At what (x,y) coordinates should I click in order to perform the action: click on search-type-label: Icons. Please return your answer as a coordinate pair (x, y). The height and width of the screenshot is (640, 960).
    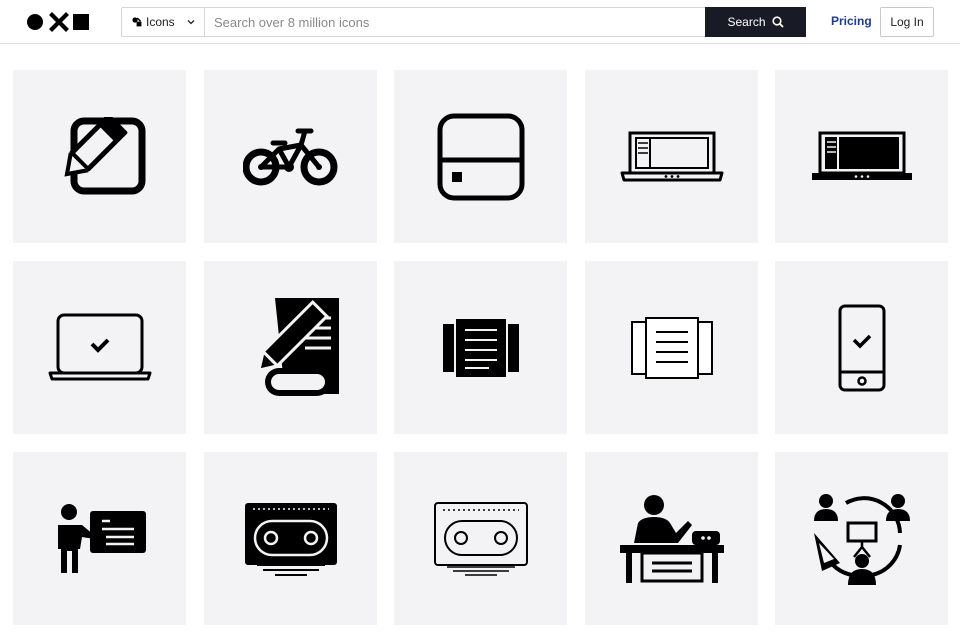
    Looking at the image, I should click on (160, 22).